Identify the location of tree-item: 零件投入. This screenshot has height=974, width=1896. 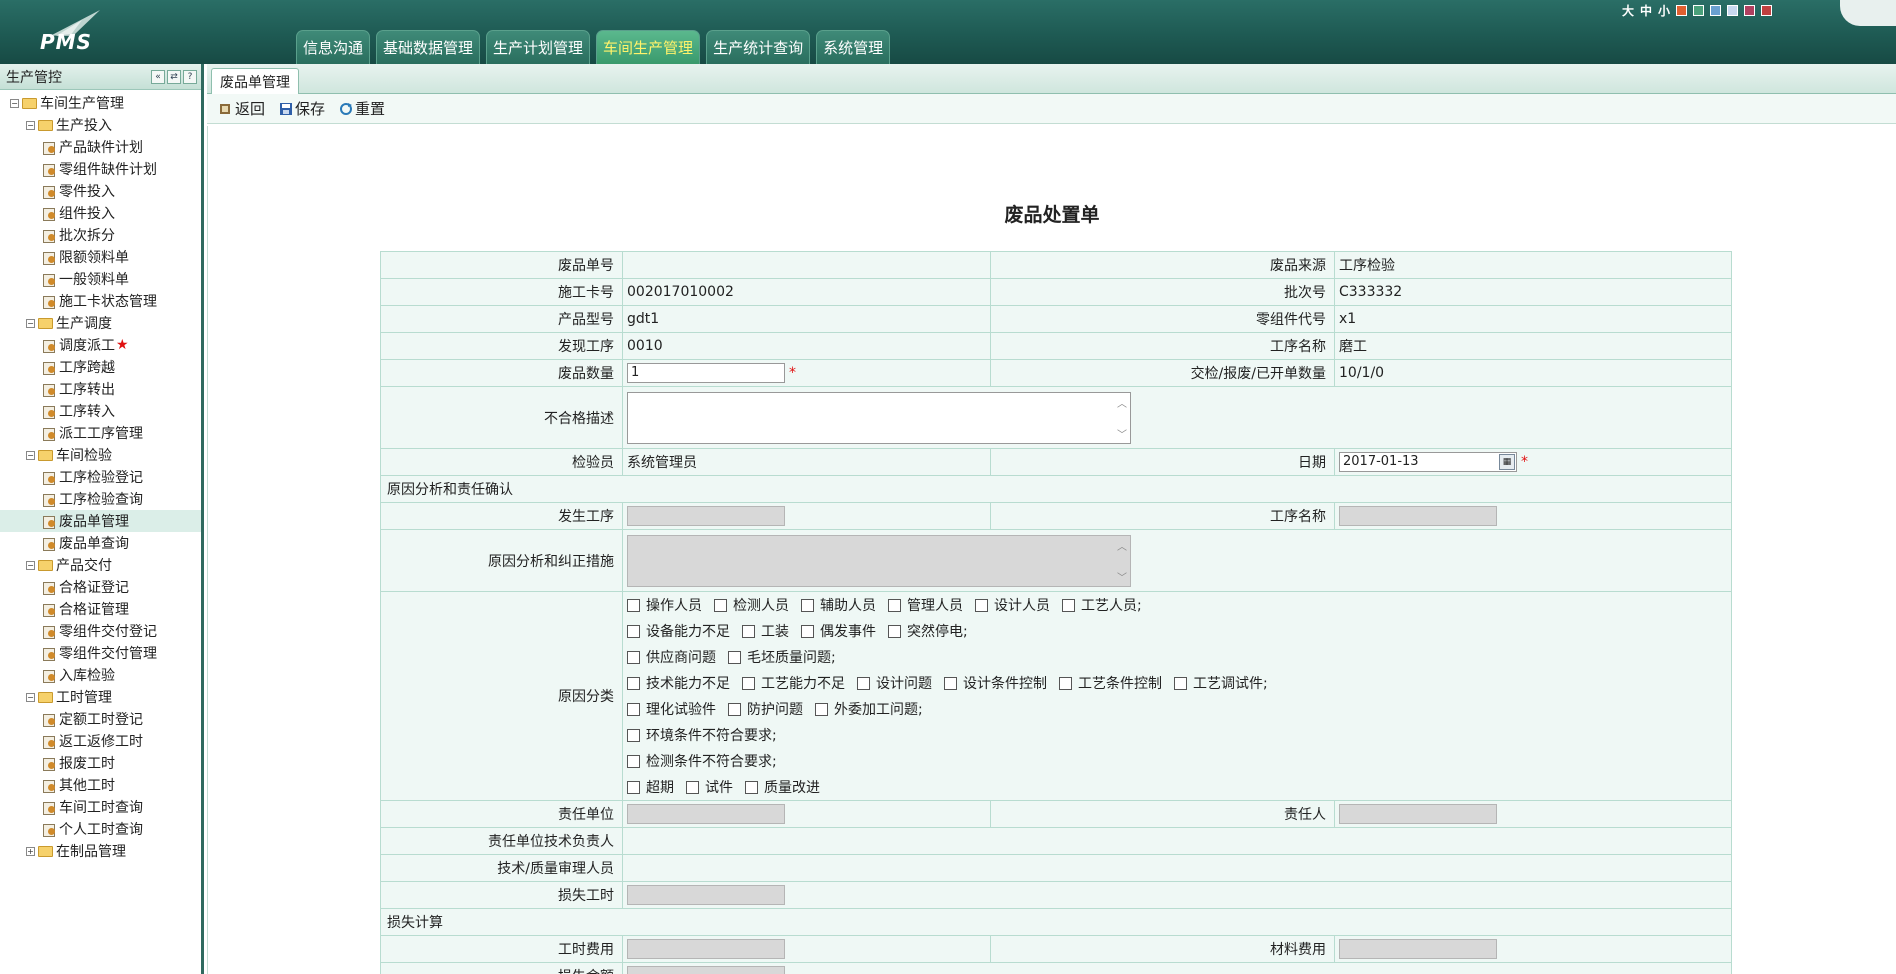
(100, 191).